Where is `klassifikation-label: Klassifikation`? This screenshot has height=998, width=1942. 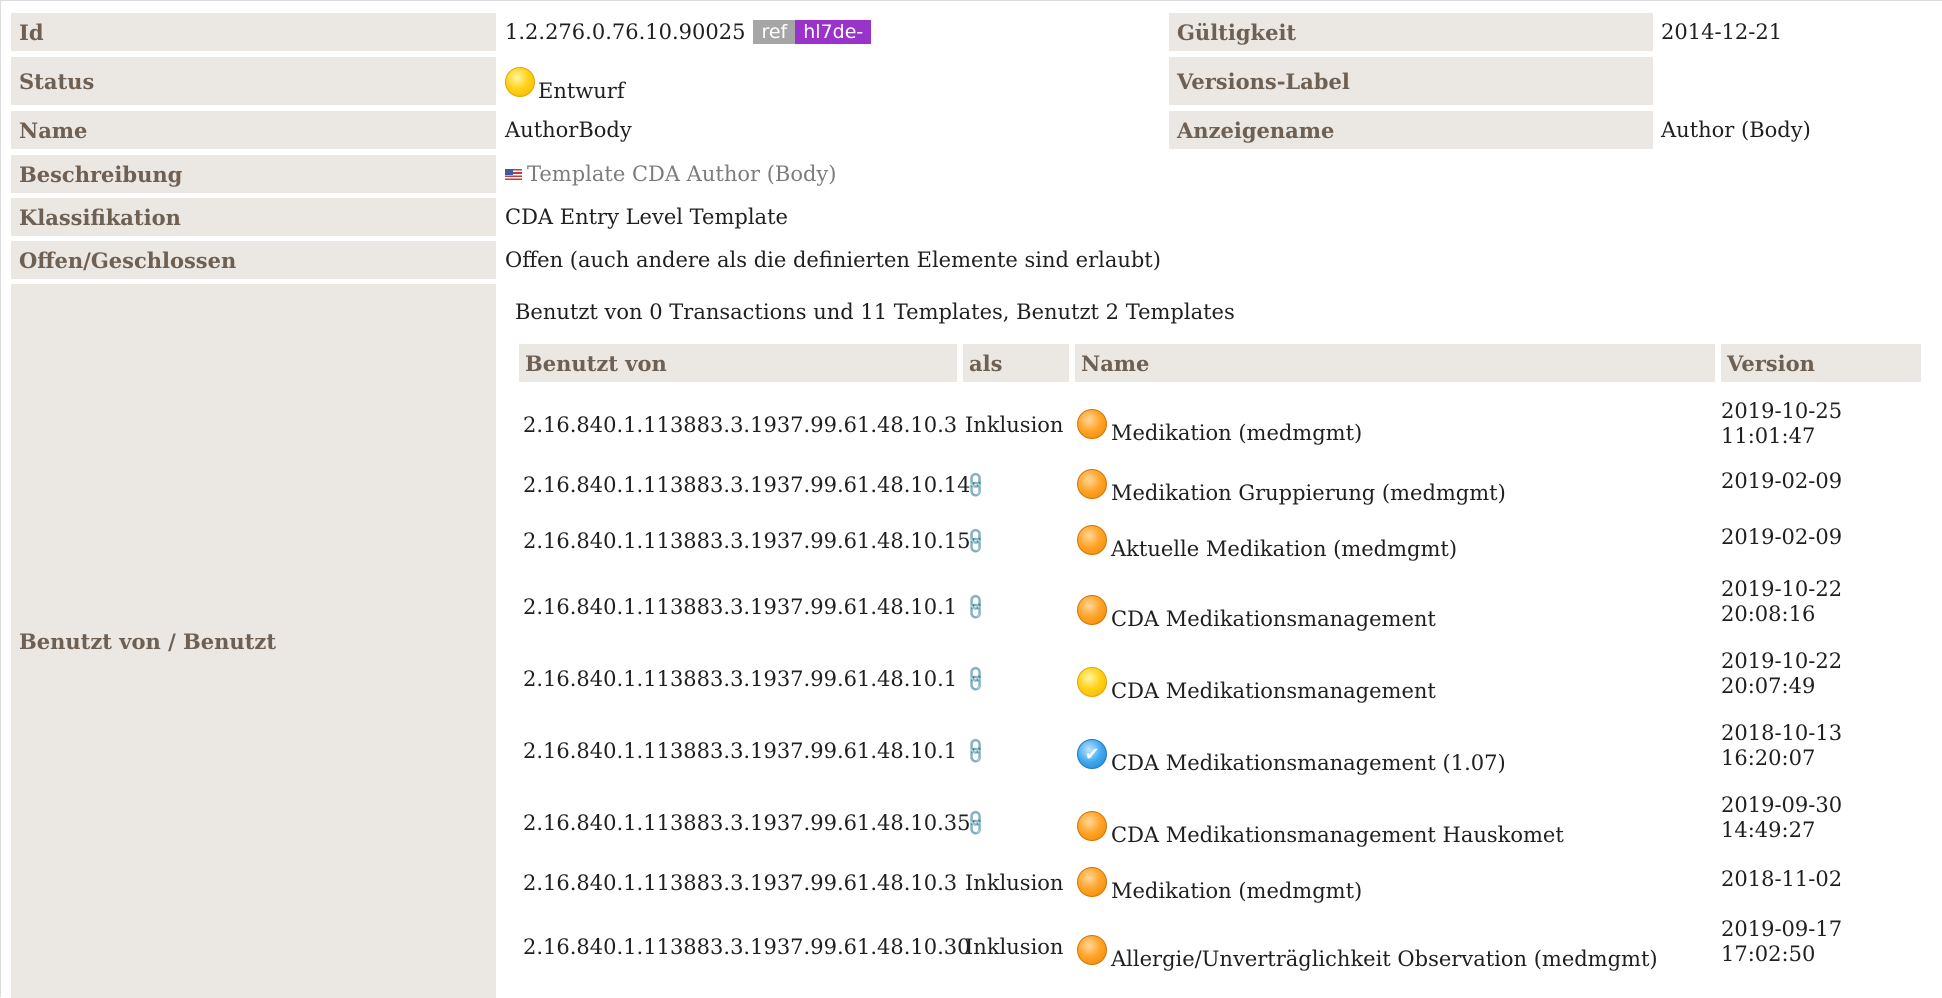
klassifikation-label: Klassifikation is located at coordinates (253, 217).